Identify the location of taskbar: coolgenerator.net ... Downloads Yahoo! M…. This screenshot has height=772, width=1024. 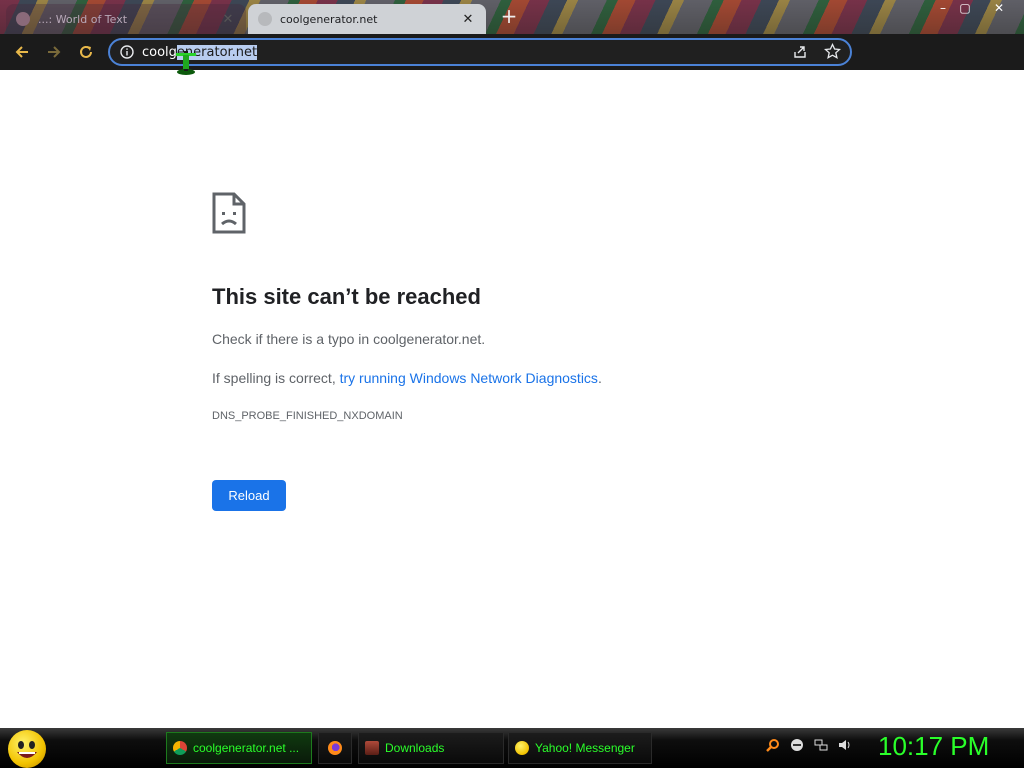
(512, 748).